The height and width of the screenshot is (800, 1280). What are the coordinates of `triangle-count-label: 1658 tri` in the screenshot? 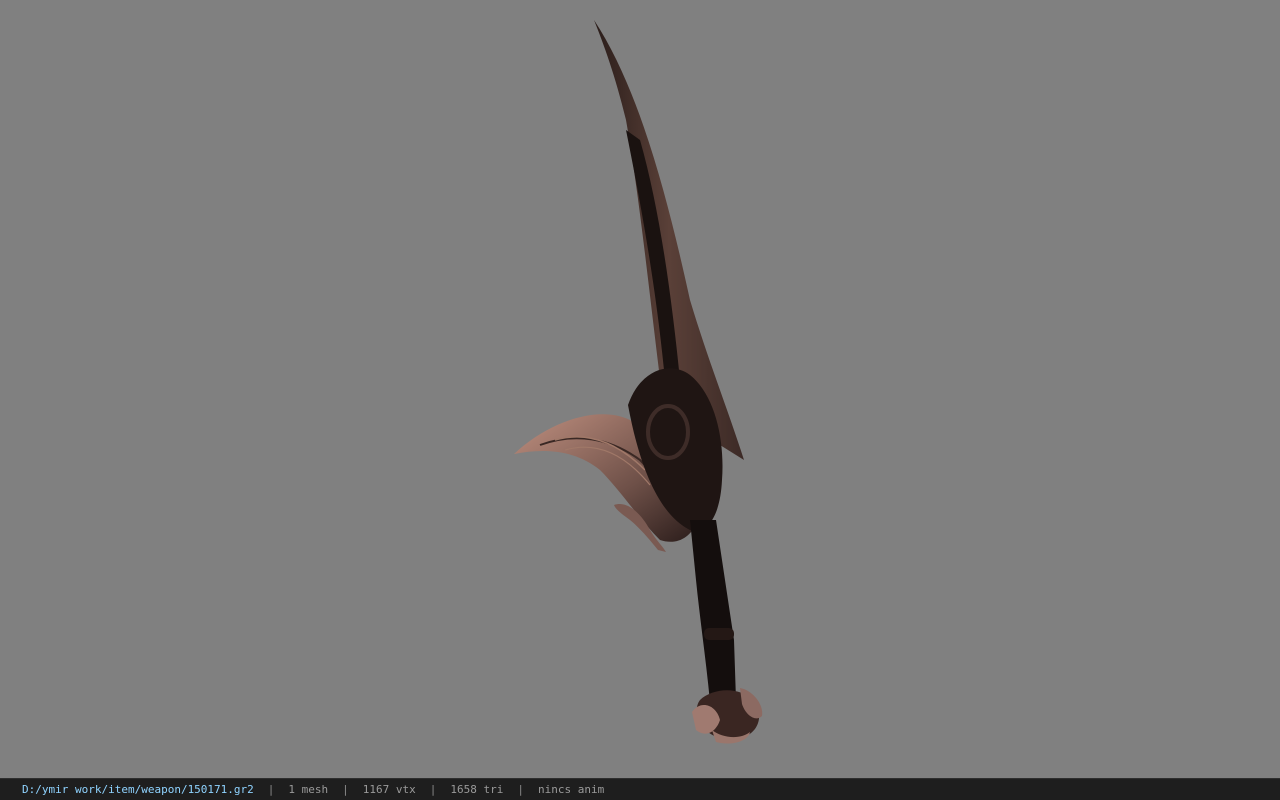 It's located at (477, 789).